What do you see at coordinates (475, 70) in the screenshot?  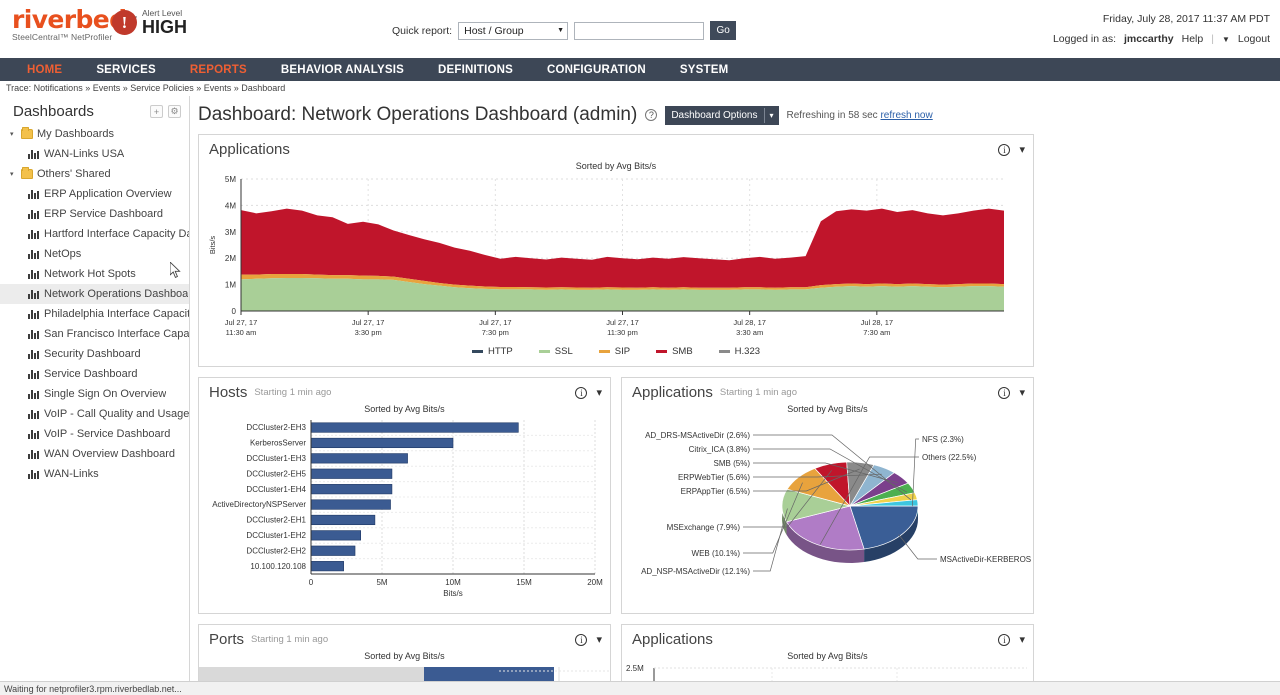 I see `nav-item-definitions: DEFINITIONS` at bounding box center [475, 70].